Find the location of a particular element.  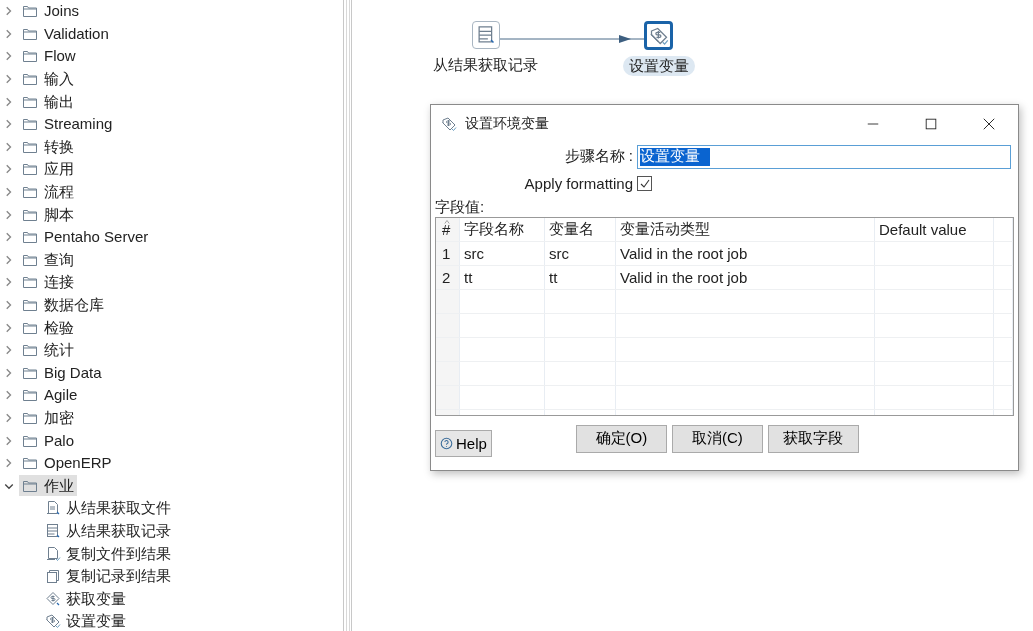

tree-item: 查询 is located at coordinates (48, 260).